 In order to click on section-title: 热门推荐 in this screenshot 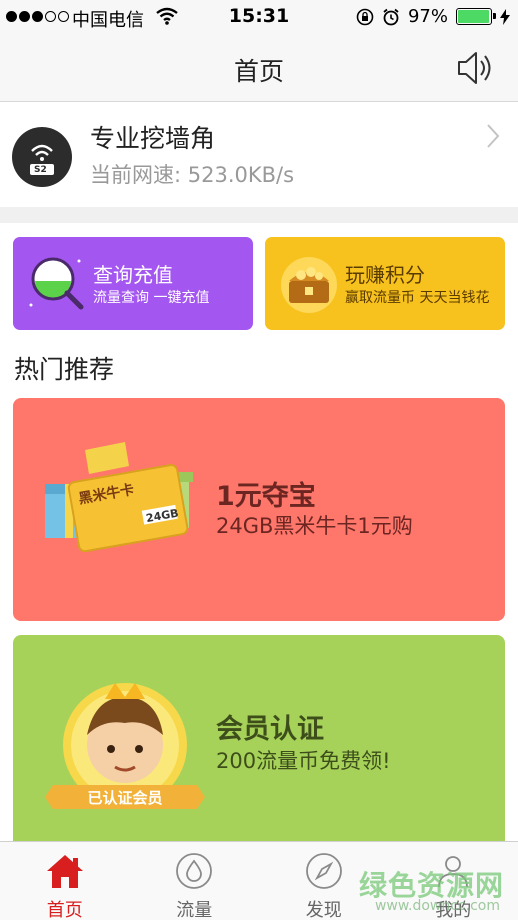, I will do `click(64, 369)`.